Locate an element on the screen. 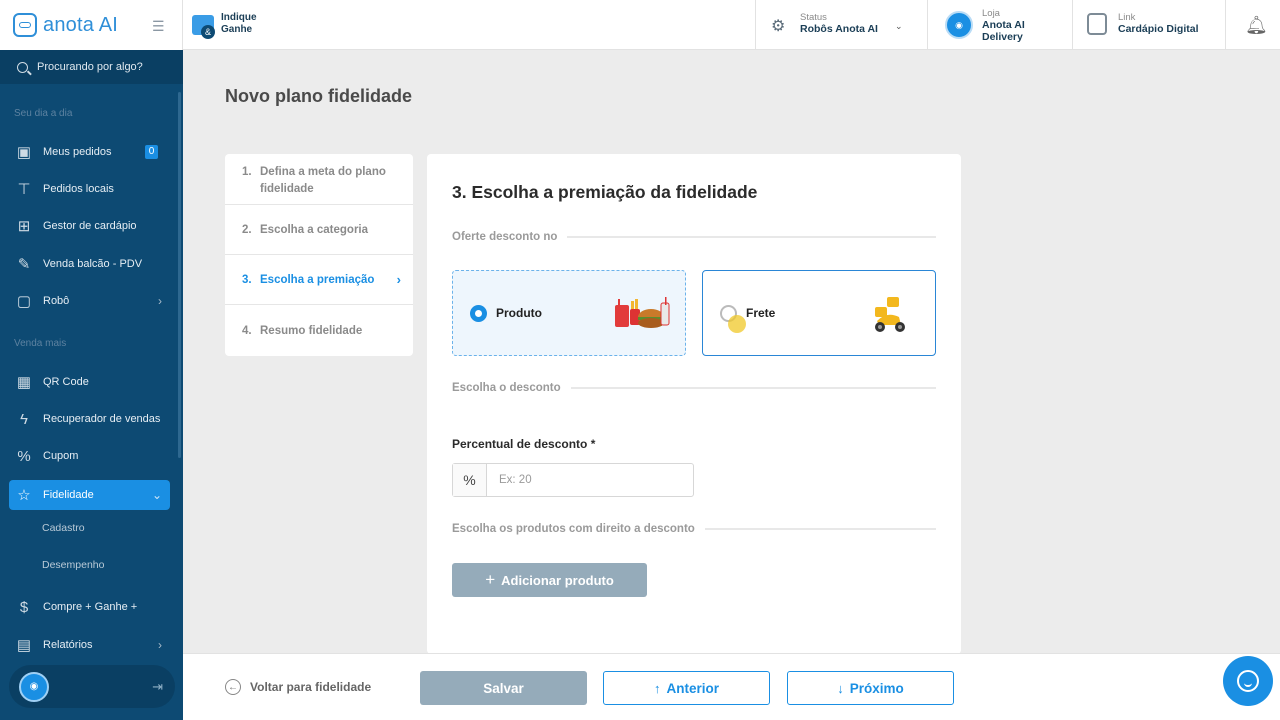 This screenshot has width=1280, height=720. percent-field-label: Percentual de desconto * is located at coordinates (524, 444).